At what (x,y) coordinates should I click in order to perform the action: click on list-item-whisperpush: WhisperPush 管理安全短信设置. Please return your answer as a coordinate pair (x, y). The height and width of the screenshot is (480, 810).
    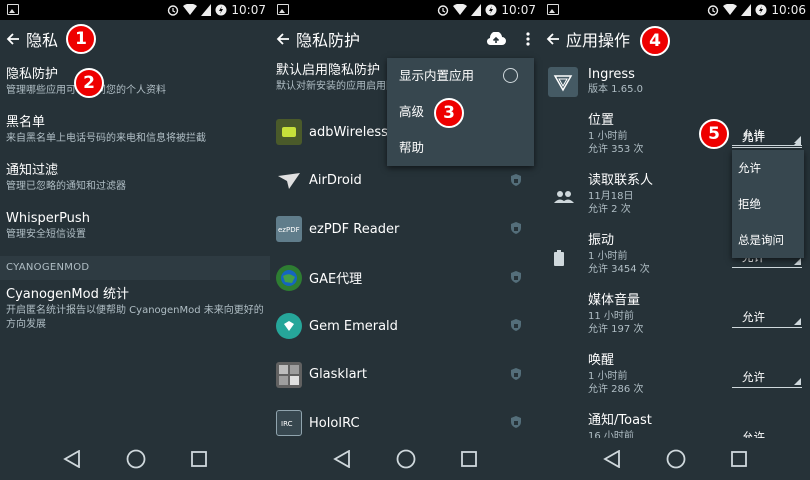
    Looking at the image, I should click on (135, 228).